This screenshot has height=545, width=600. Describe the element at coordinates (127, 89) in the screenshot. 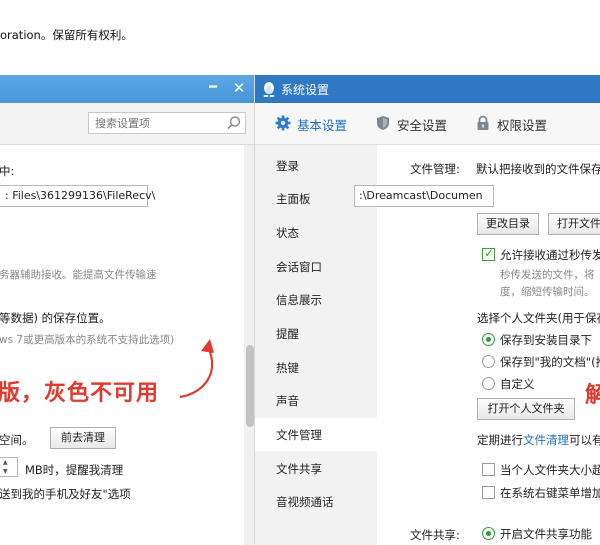

I see `old-window-titlebar: ━ ✕` at that location.